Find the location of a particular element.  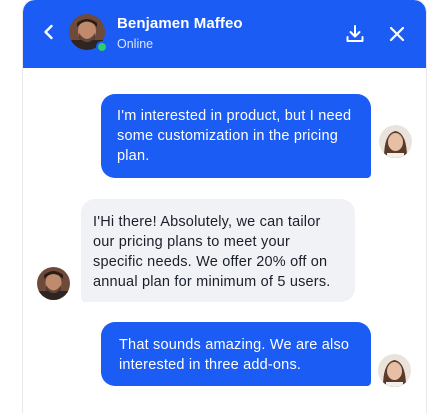

chat-header: Benjamen Maffeo Online is located at coordinates (224, 34).